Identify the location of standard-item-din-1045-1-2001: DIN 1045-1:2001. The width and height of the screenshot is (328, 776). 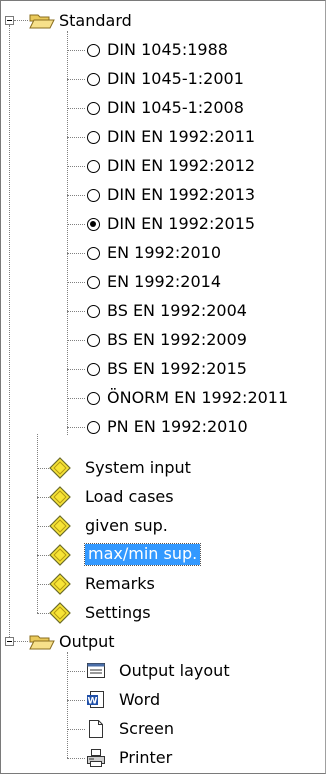
(195, 78).